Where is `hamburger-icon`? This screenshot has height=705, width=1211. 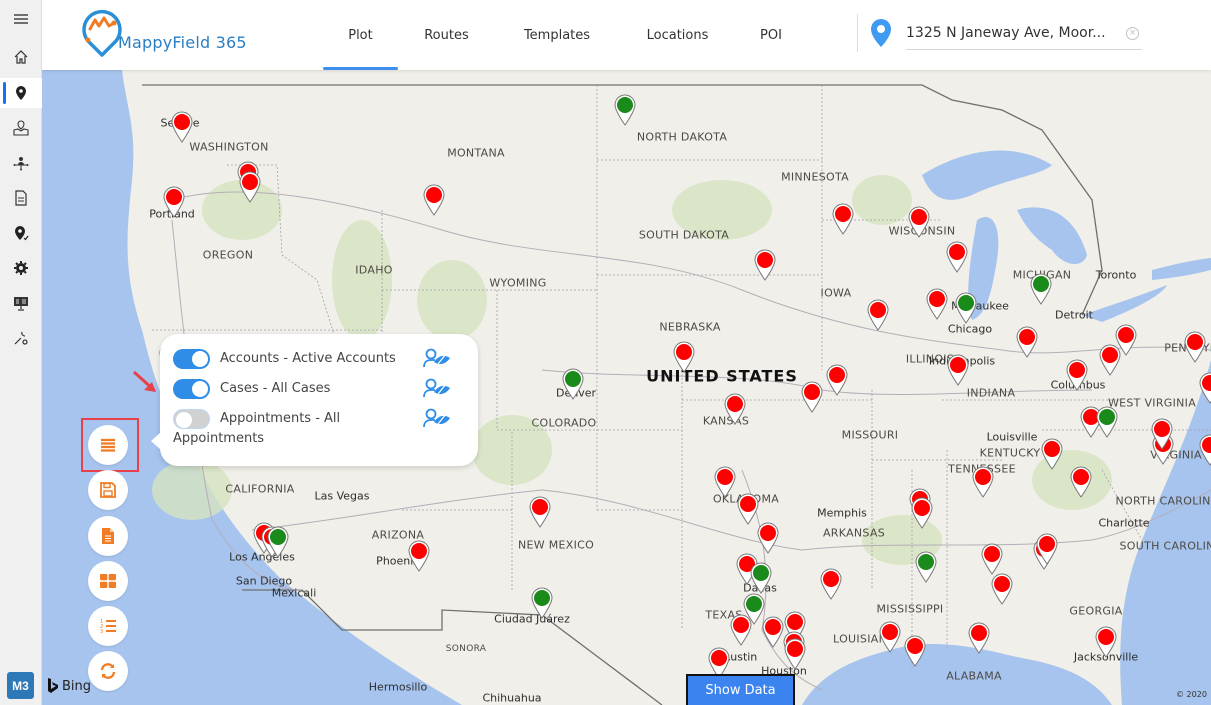 hamburger-icon is located at coordinates (21, 19).